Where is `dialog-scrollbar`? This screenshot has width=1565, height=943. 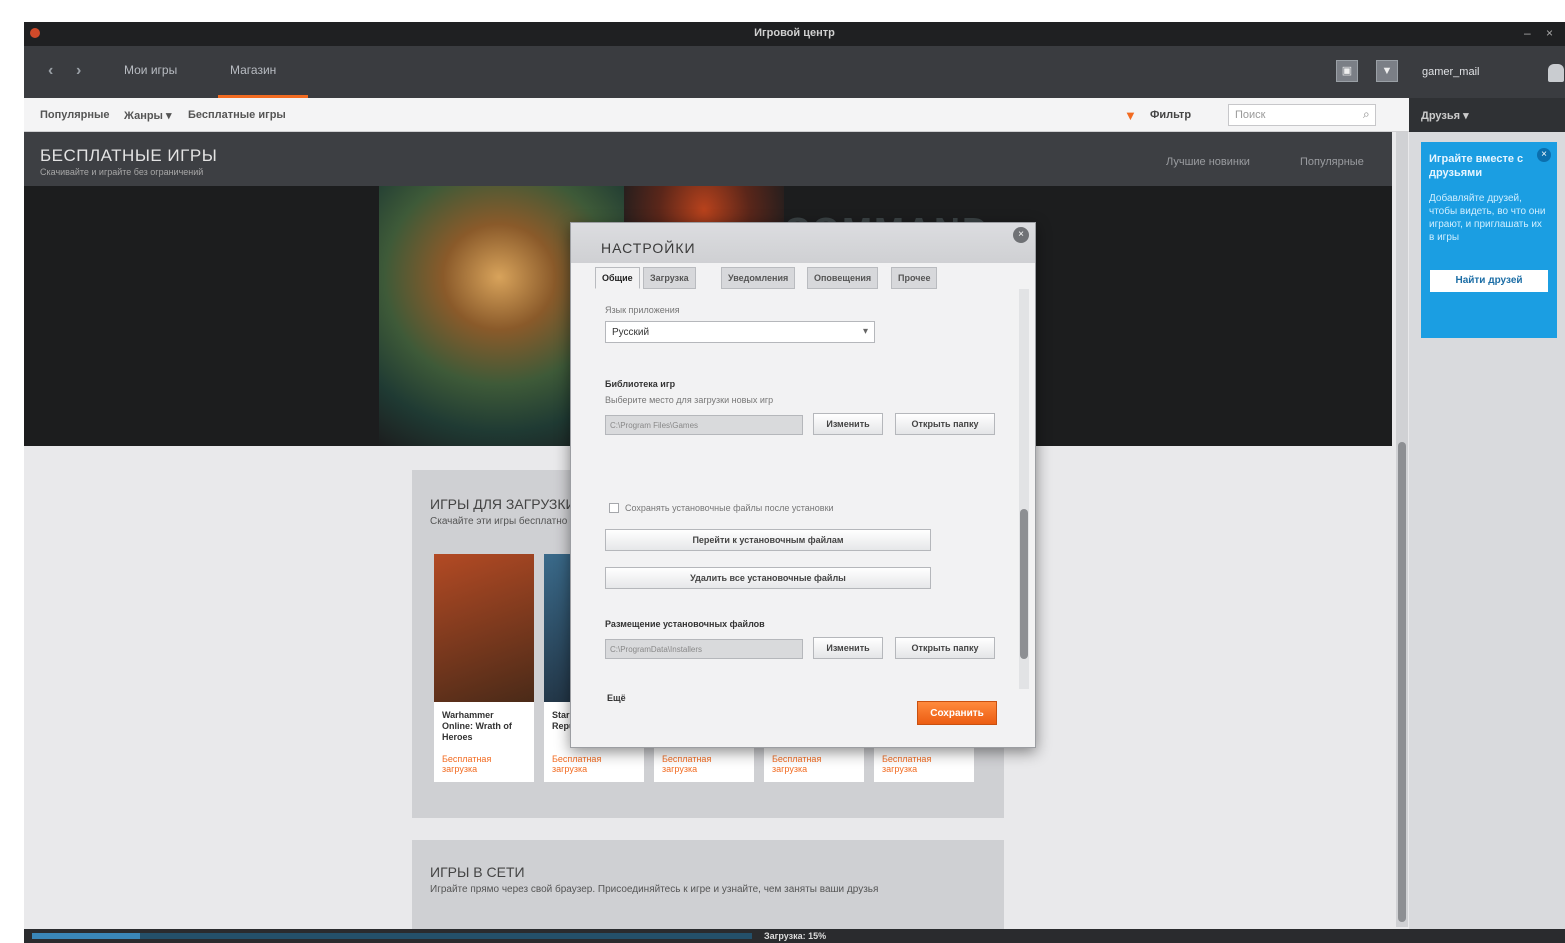
dialog-scrollbar is located at coordinates (1024, 489).